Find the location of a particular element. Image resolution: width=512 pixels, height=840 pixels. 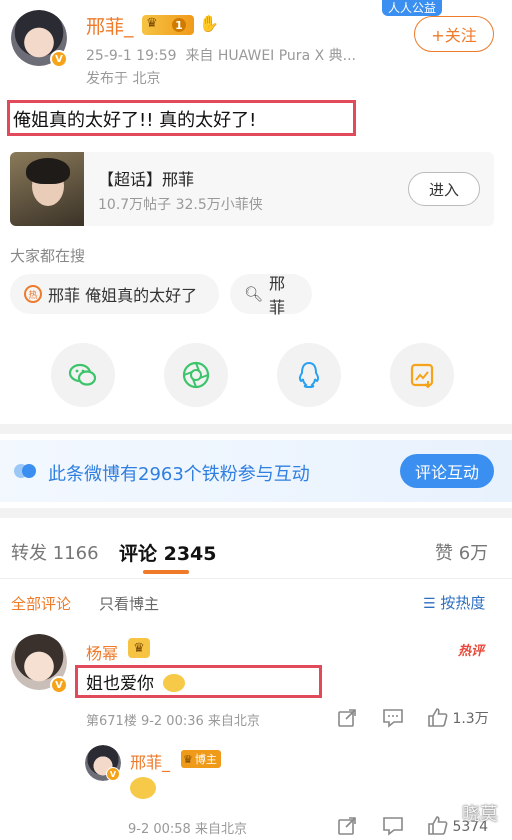

vip-level-badge: ♛ 1 is located at coordinates (168, 25).